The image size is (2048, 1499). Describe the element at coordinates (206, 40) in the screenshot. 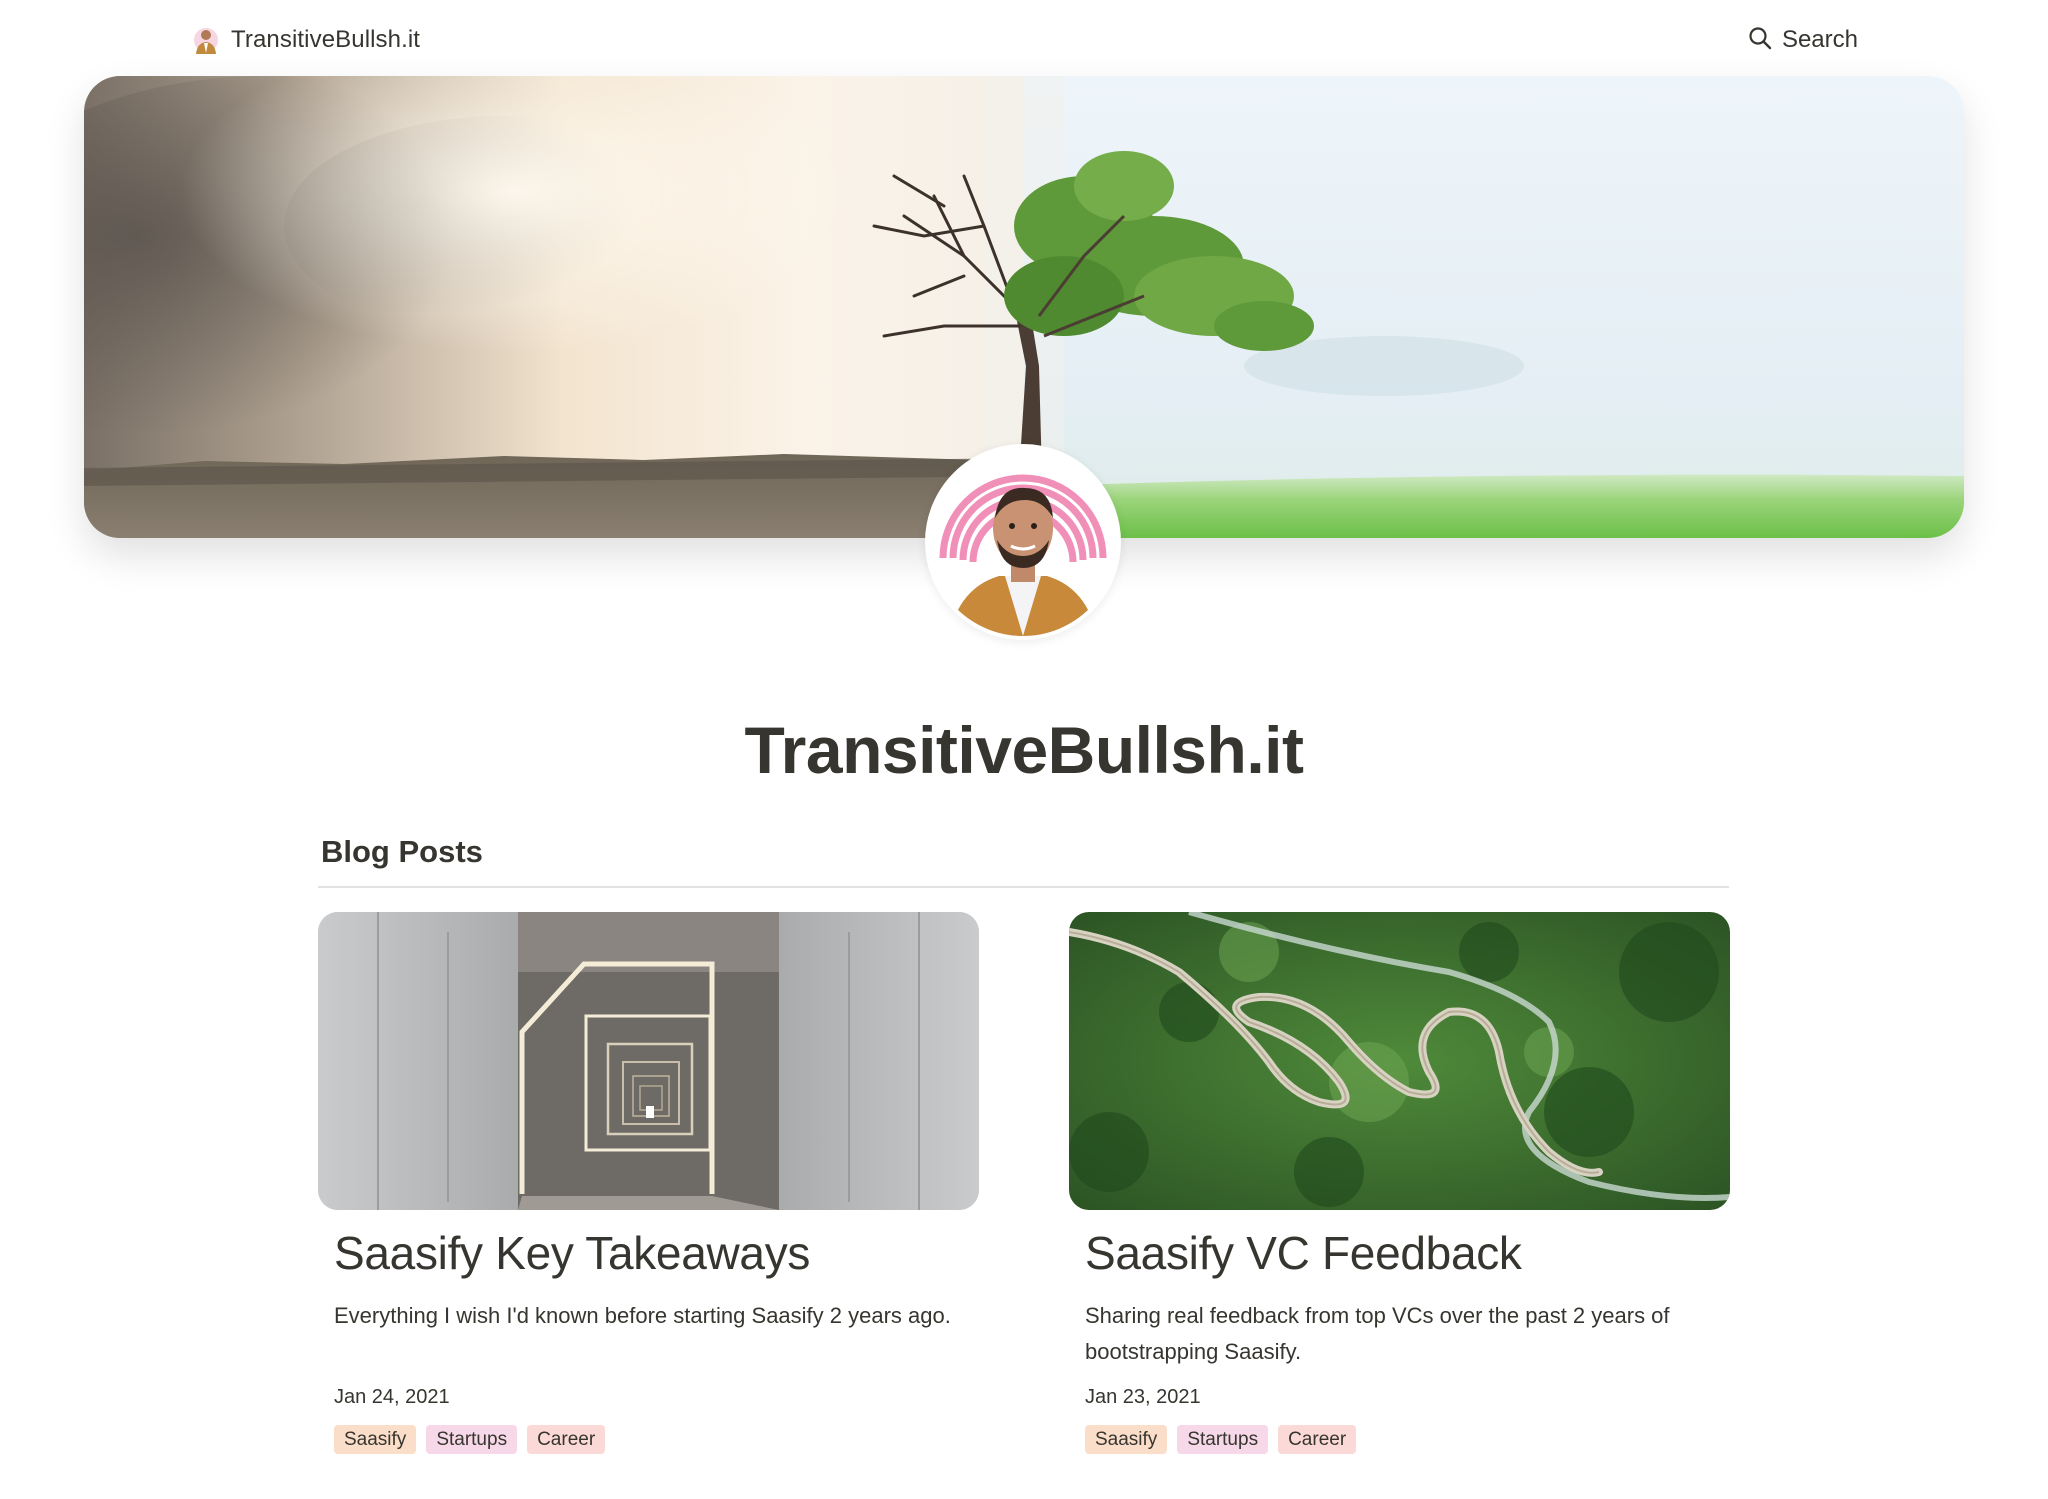

I see `avatar-icon` at that location.